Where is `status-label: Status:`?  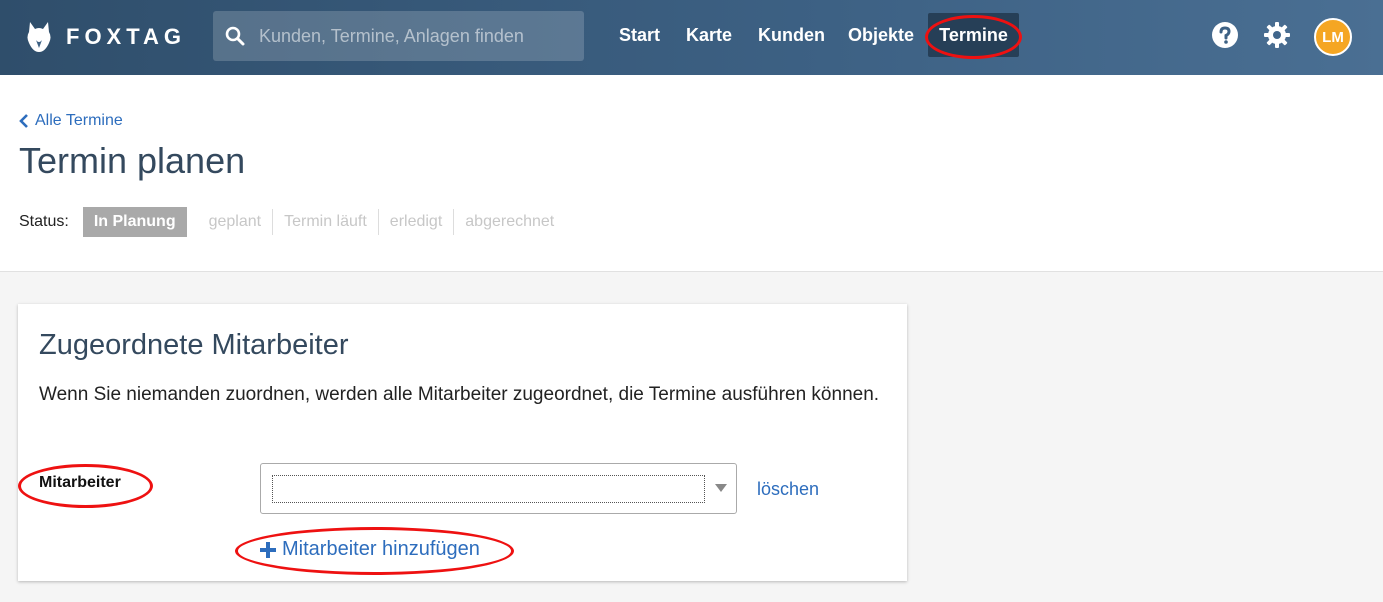 status-label: Status: is located at coordinates (44, 221).